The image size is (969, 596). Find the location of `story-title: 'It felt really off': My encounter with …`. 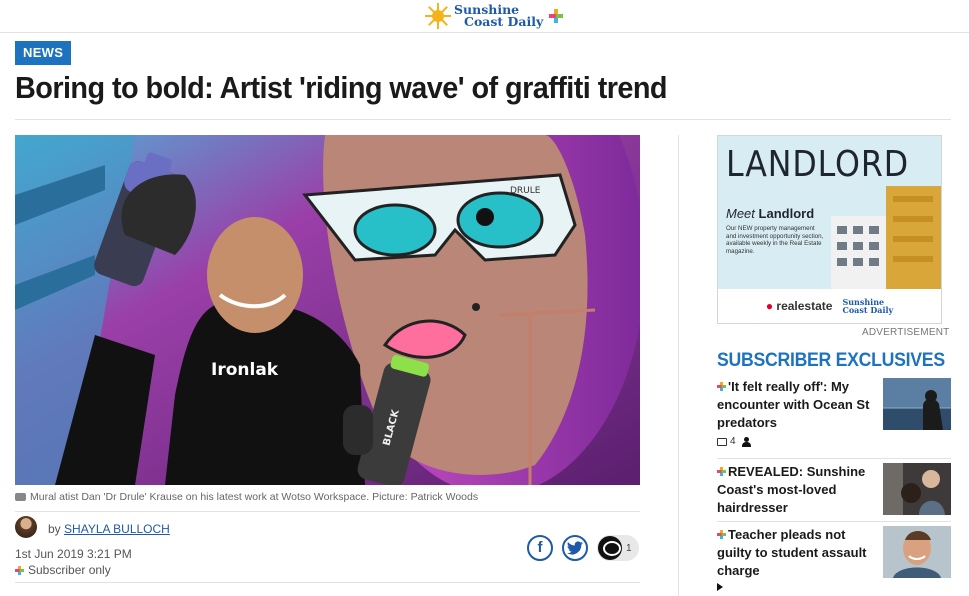

story-title: 'It felt really off': My encounter with … is located at coordinates (796, 405).